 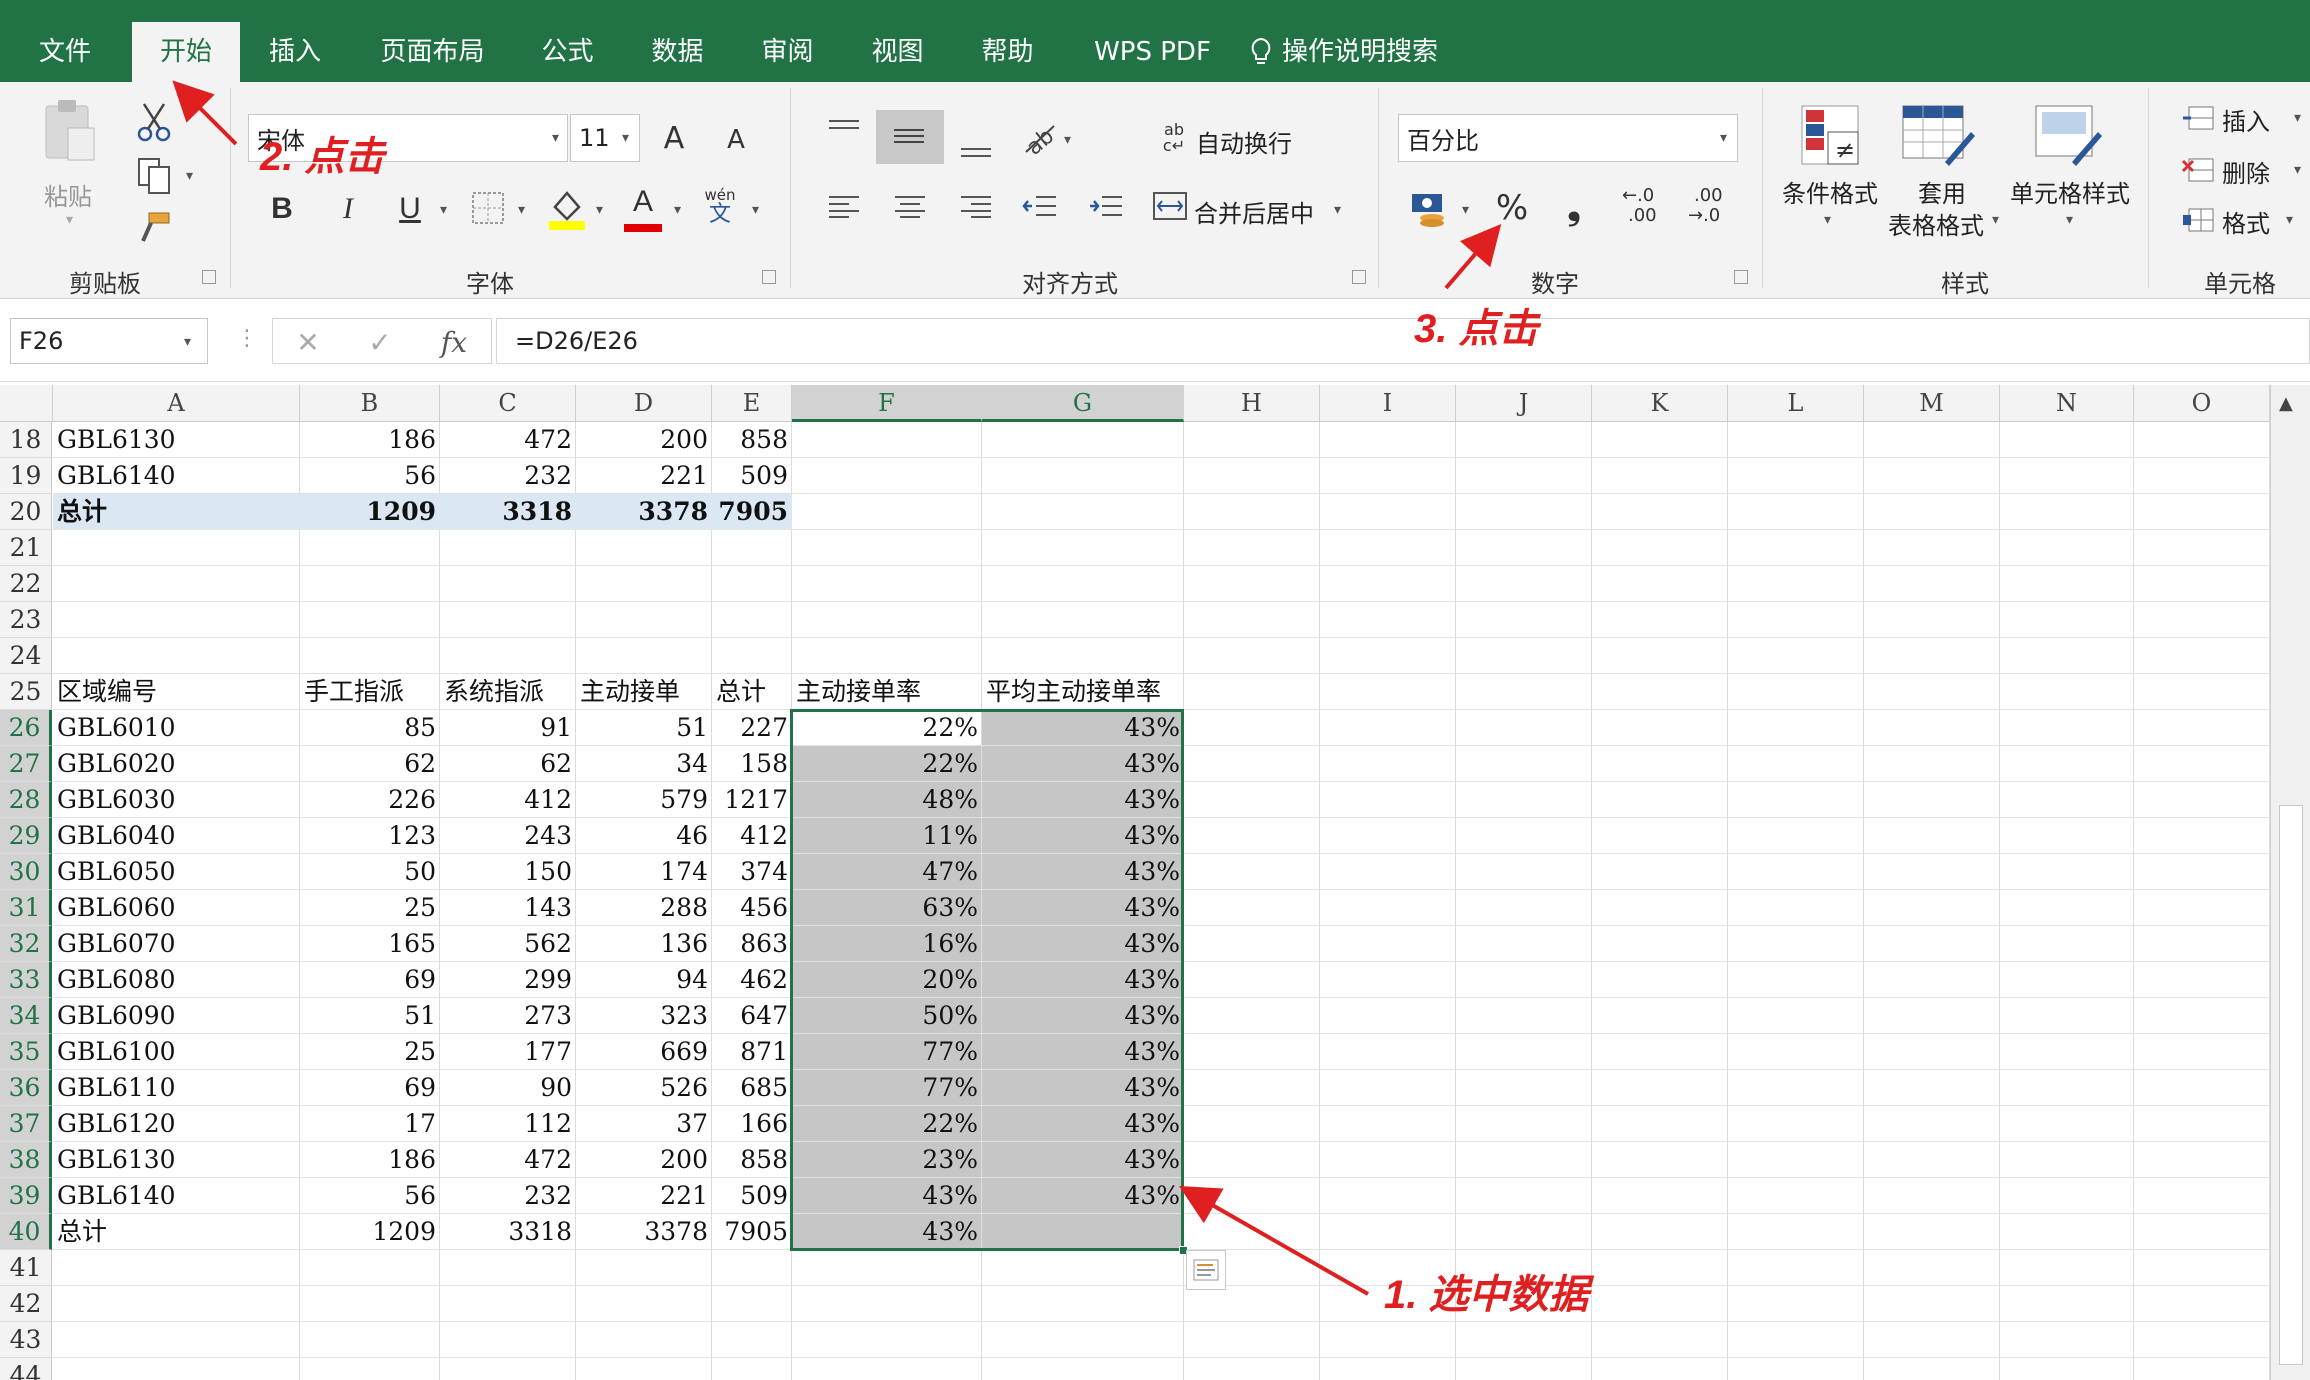 I want to click on arrow-to-home-tab, so click(x=205, y=113).